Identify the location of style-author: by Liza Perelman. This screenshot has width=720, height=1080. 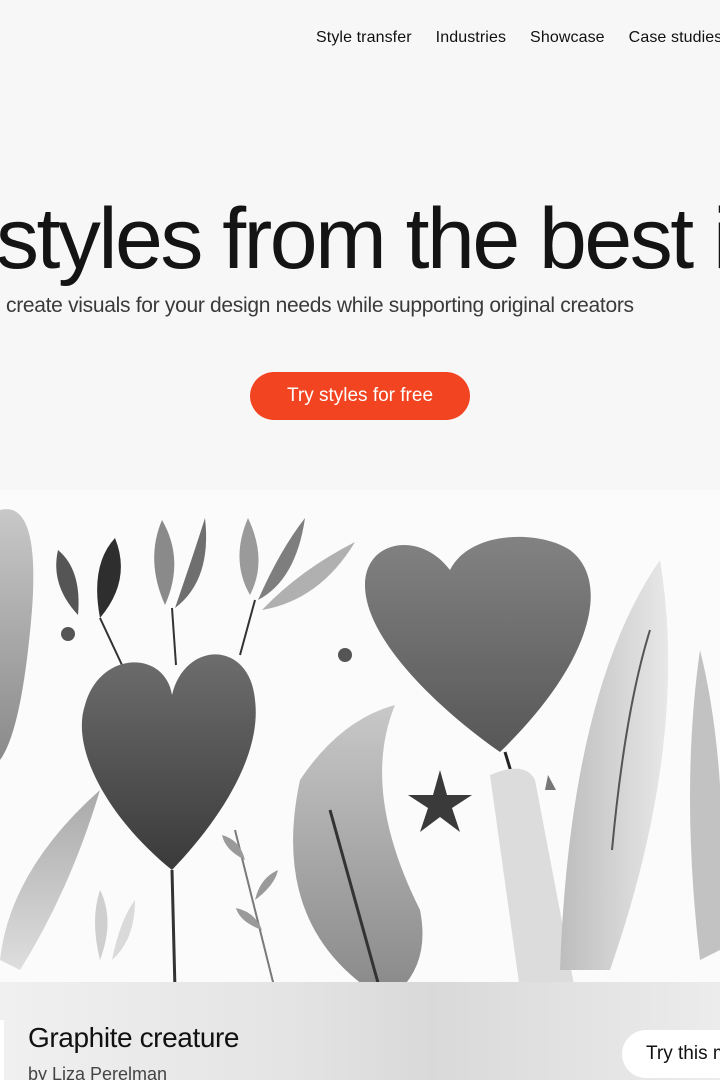
(98, 1072).